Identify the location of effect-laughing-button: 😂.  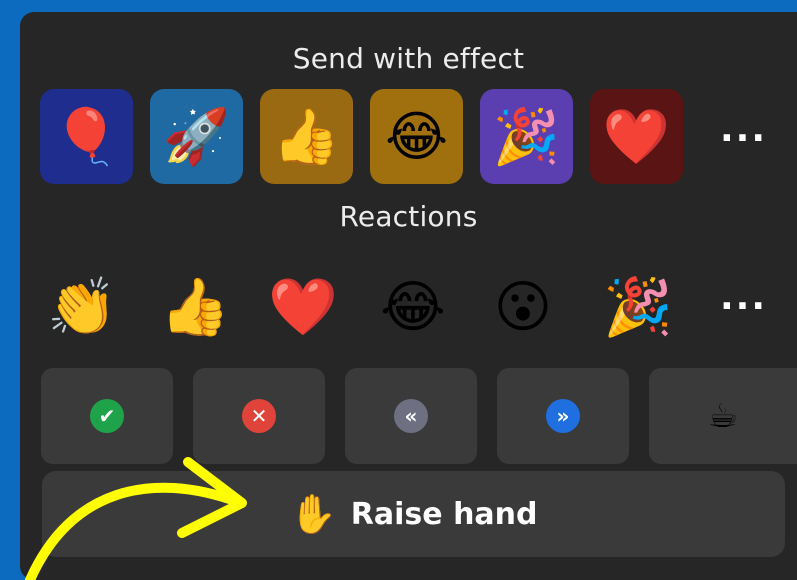
(416, 136).